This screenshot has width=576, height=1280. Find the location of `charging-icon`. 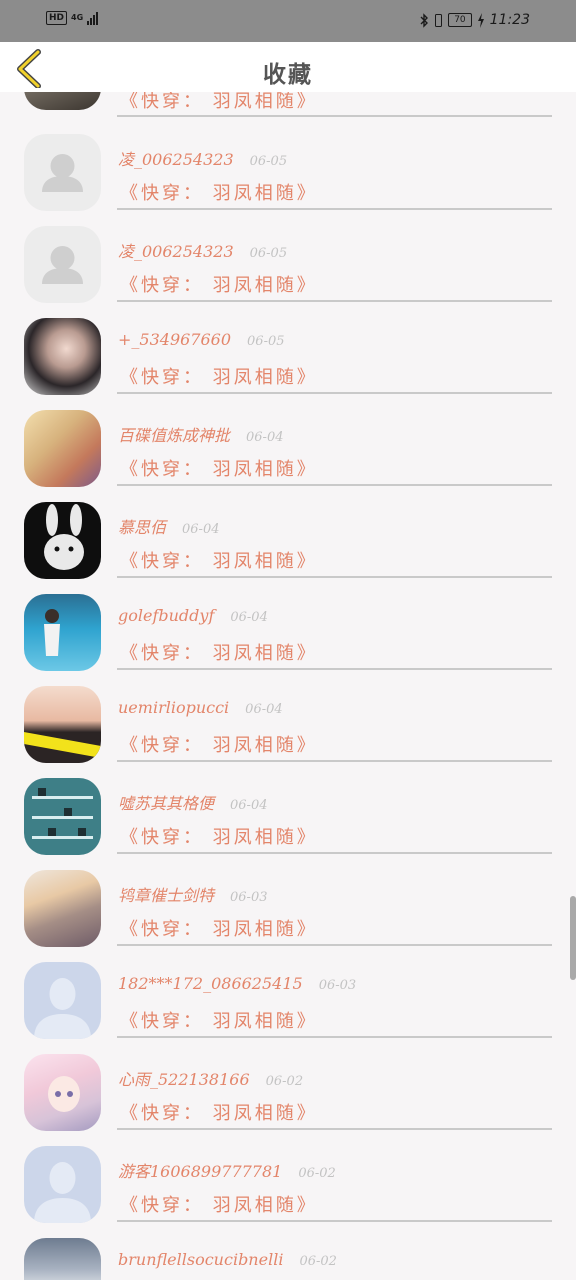

charging-icon is located at coordinates (480, 20).